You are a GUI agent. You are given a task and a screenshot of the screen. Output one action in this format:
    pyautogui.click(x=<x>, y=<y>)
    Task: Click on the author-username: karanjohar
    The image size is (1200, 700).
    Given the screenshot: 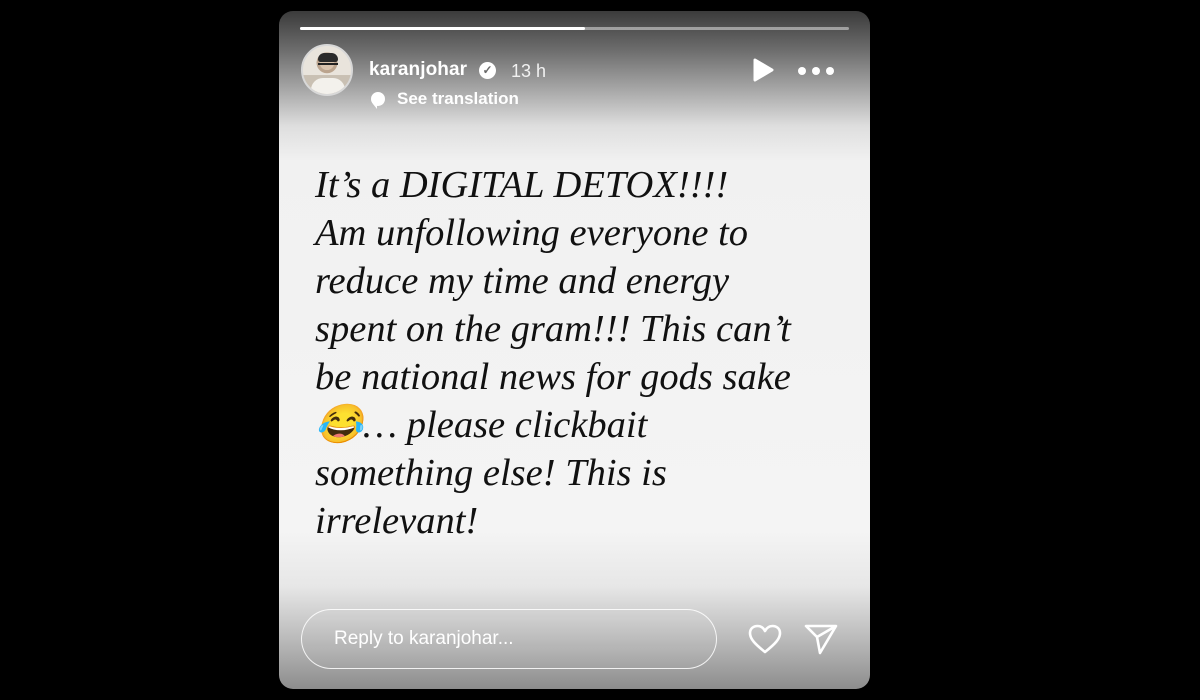 What is the action you would take?
    pyautogui.click(x=418, y=70)
    